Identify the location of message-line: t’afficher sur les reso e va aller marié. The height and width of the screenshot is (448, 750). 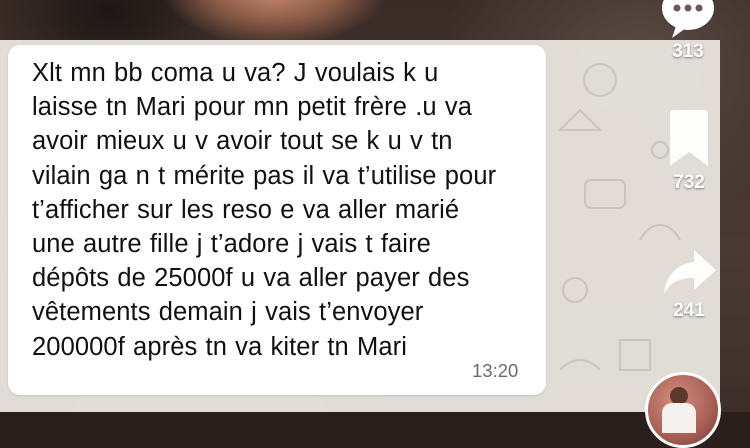
(246, 209).